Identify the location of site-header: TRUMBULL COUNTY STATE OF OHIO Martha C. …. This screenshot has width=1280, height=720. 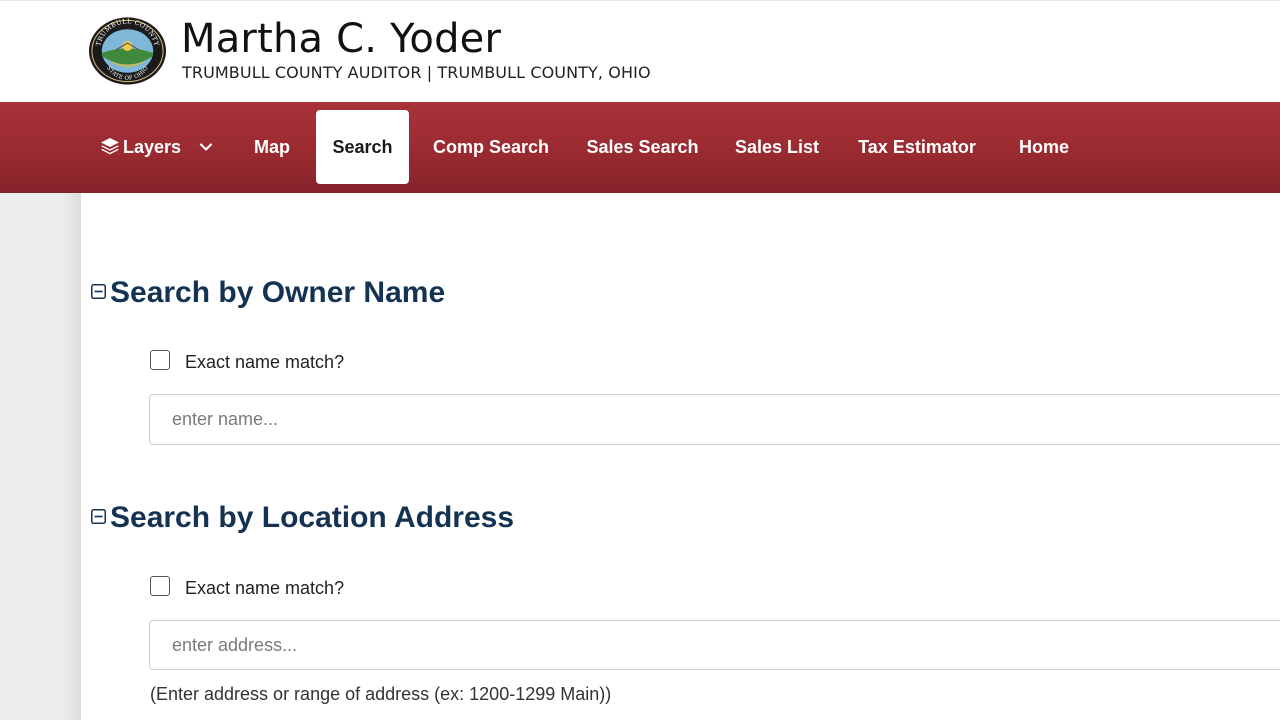
(640, 51).